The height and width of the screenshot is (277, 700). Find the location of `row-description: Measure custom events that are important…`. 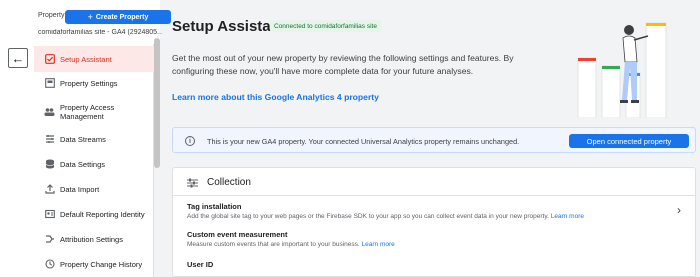

row-description: Measure custom events that are important… is located at coordinates (291, 244).